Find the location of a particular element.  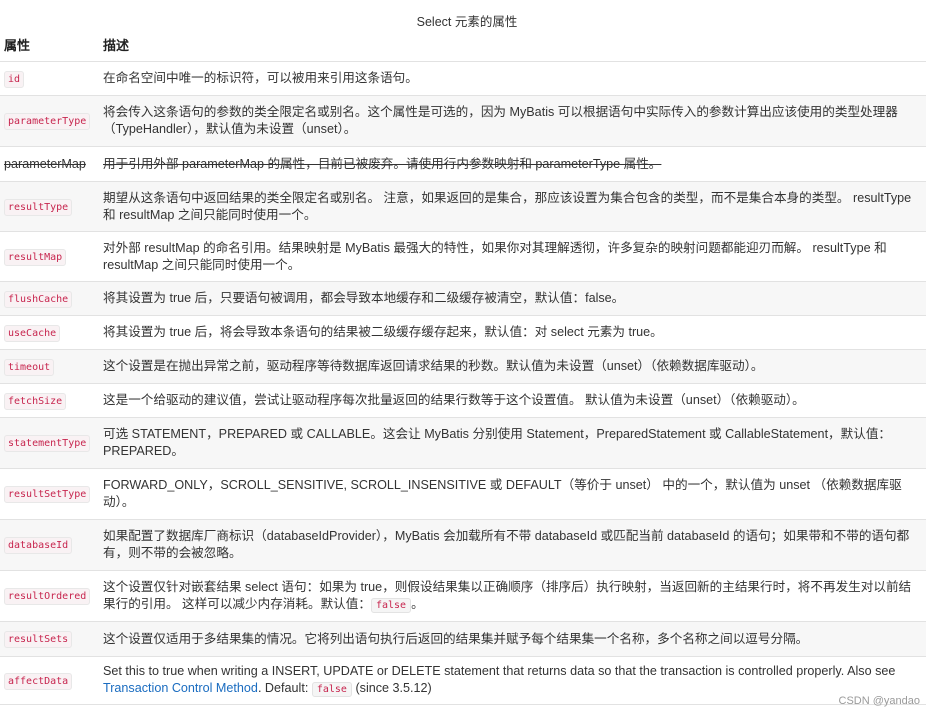

watermark: CSDN @yandao is located at coordinates (879, 701).